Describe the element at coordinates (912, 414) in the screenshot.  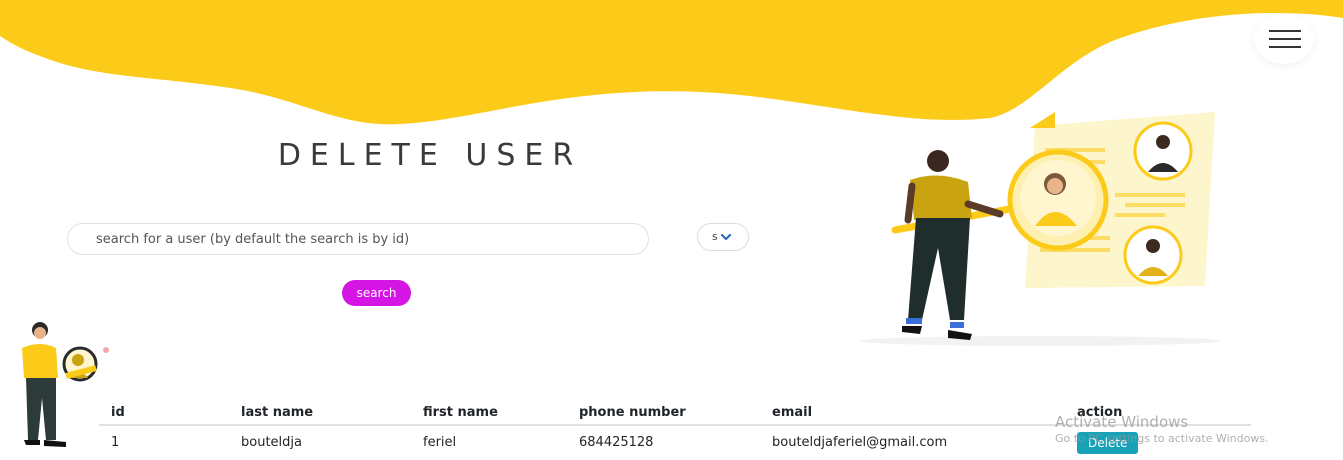
I see `column-header-email: email` at that location.